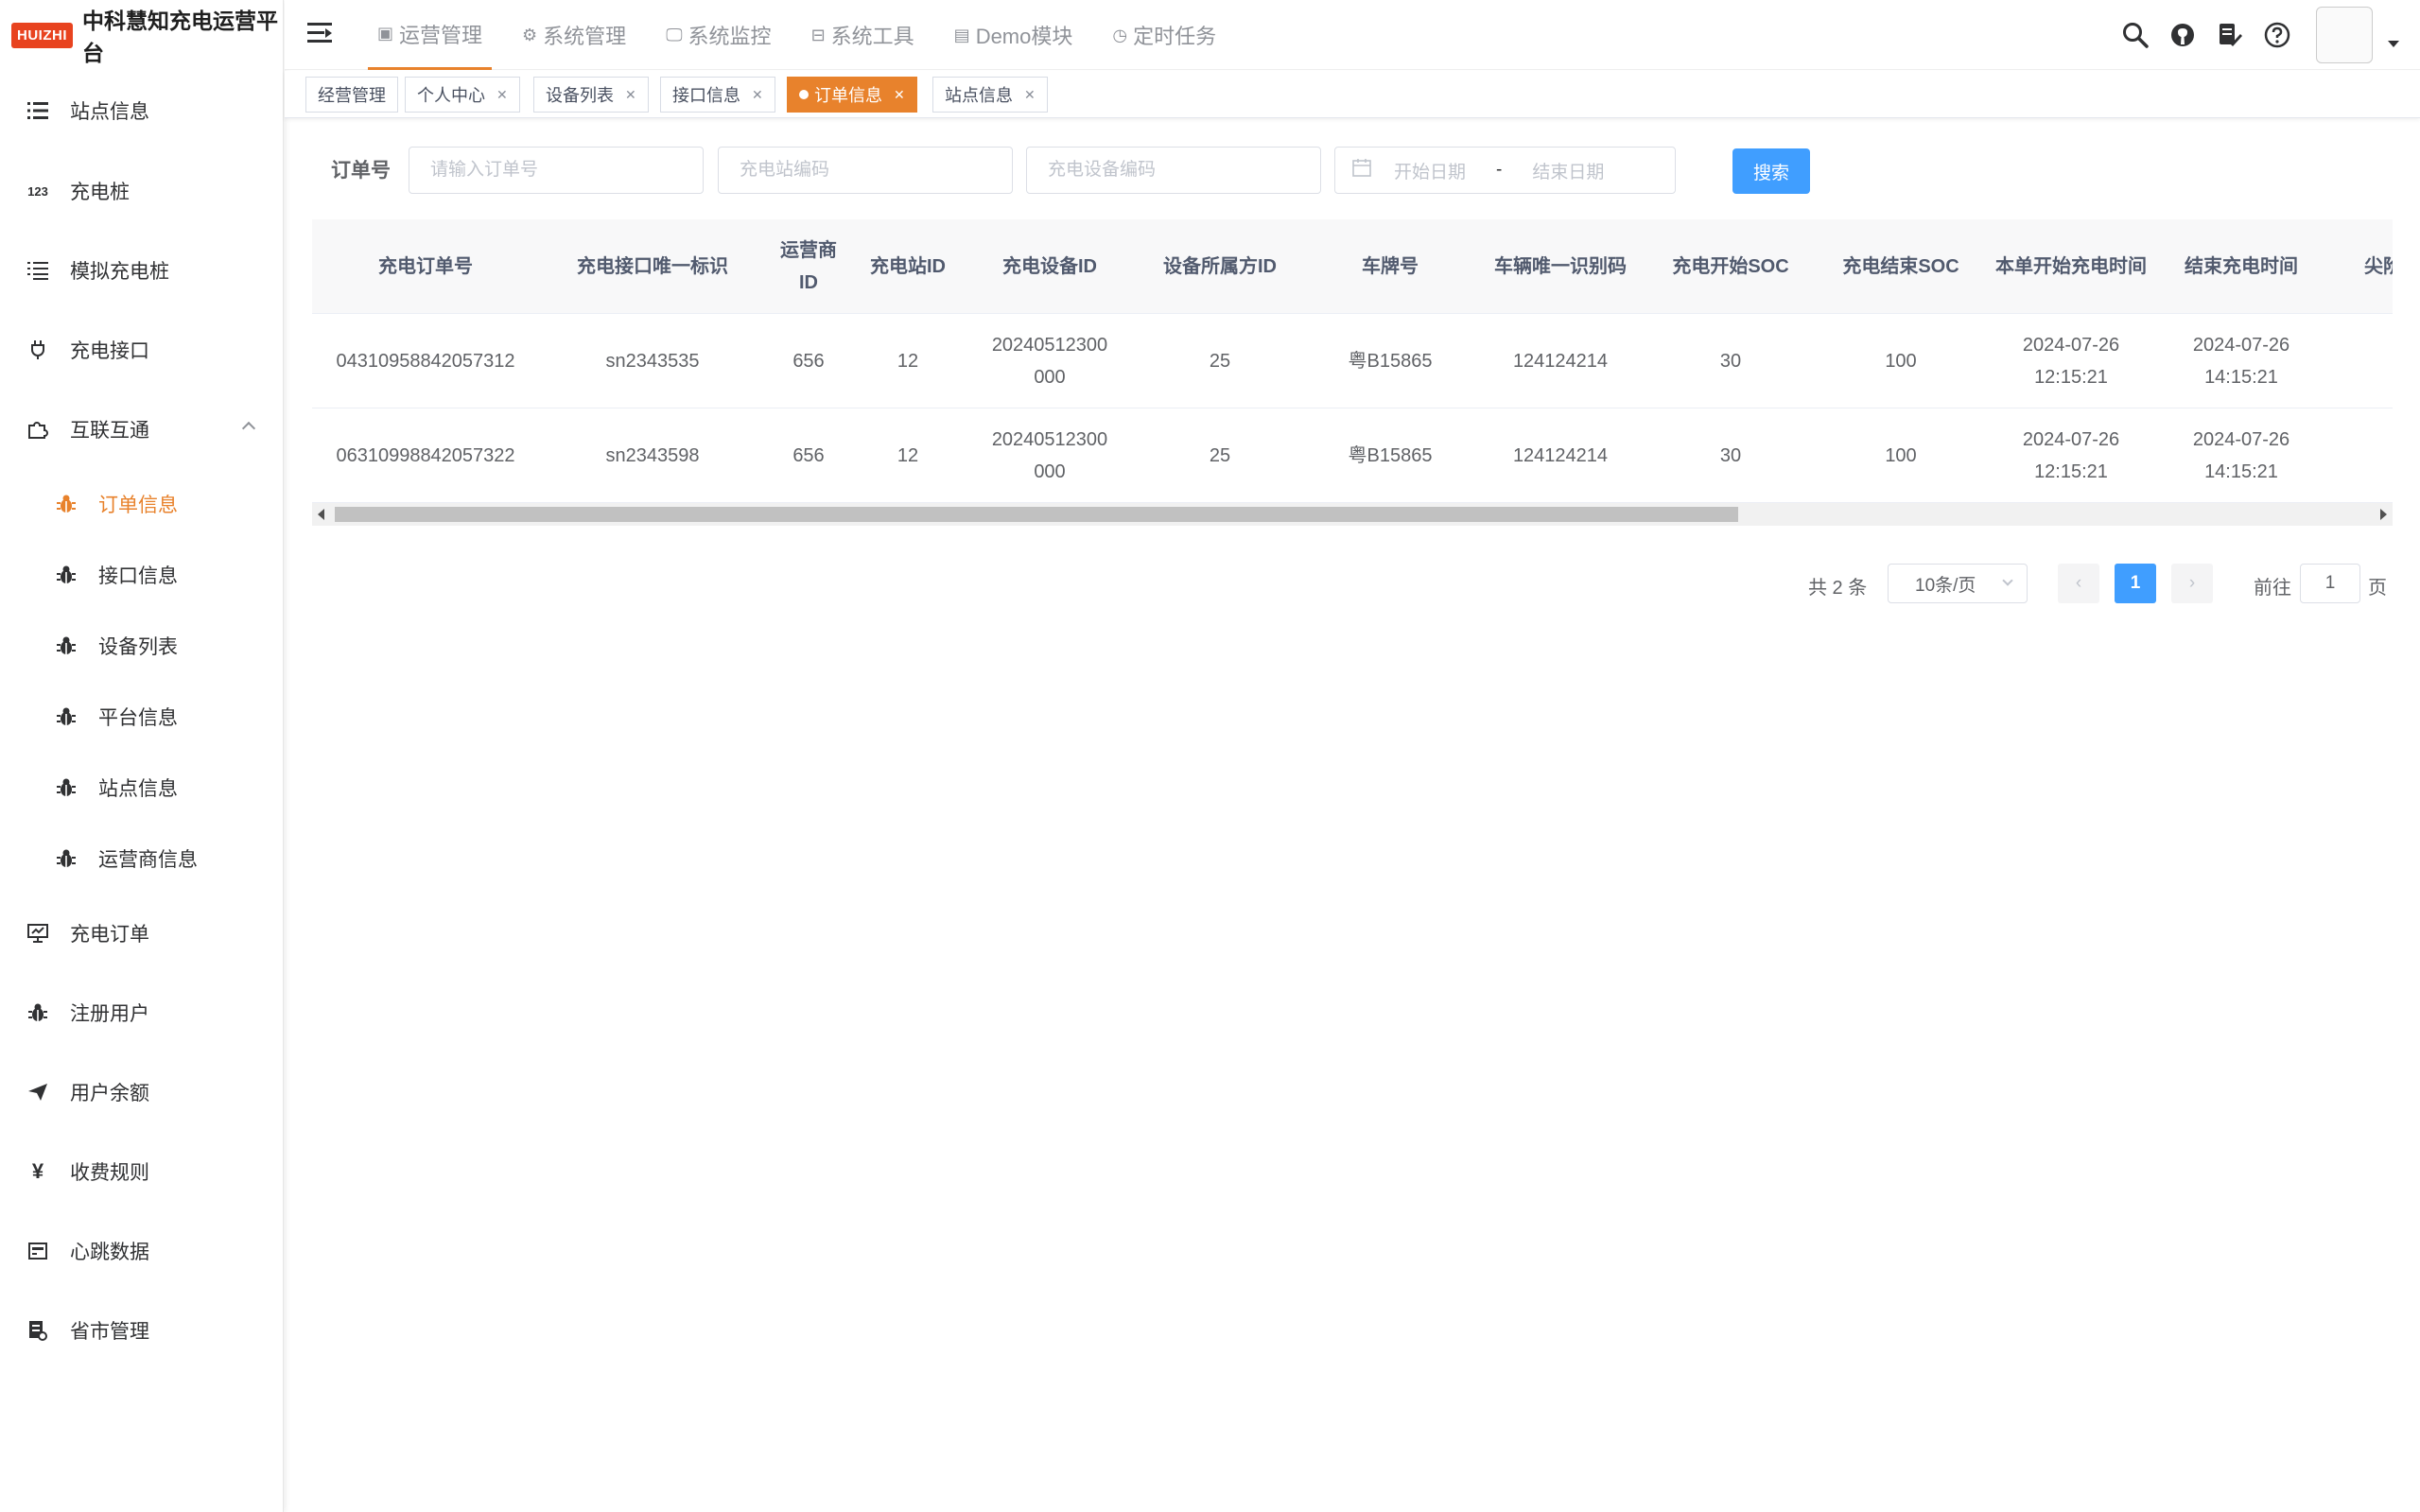 The image size is (2420, 1512). Describe the element at coordinates (979, 95) in the screenshot. I see `tag-label: 站点信息` at that location.